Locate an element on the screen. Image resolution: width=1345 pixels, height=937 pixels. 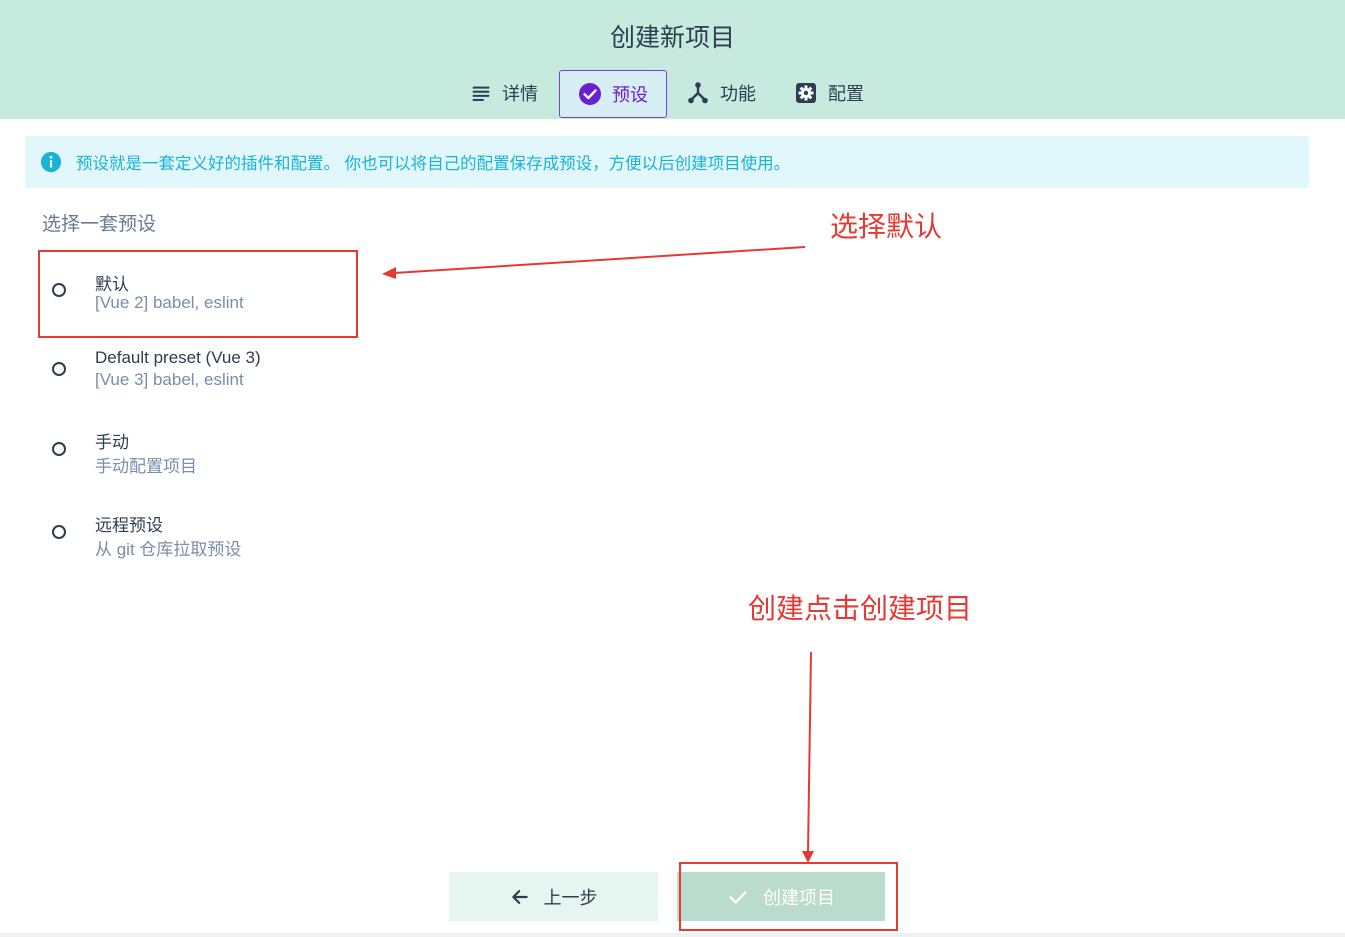
preset-description: 手动配置项目 is located at coordinates (146, 466).